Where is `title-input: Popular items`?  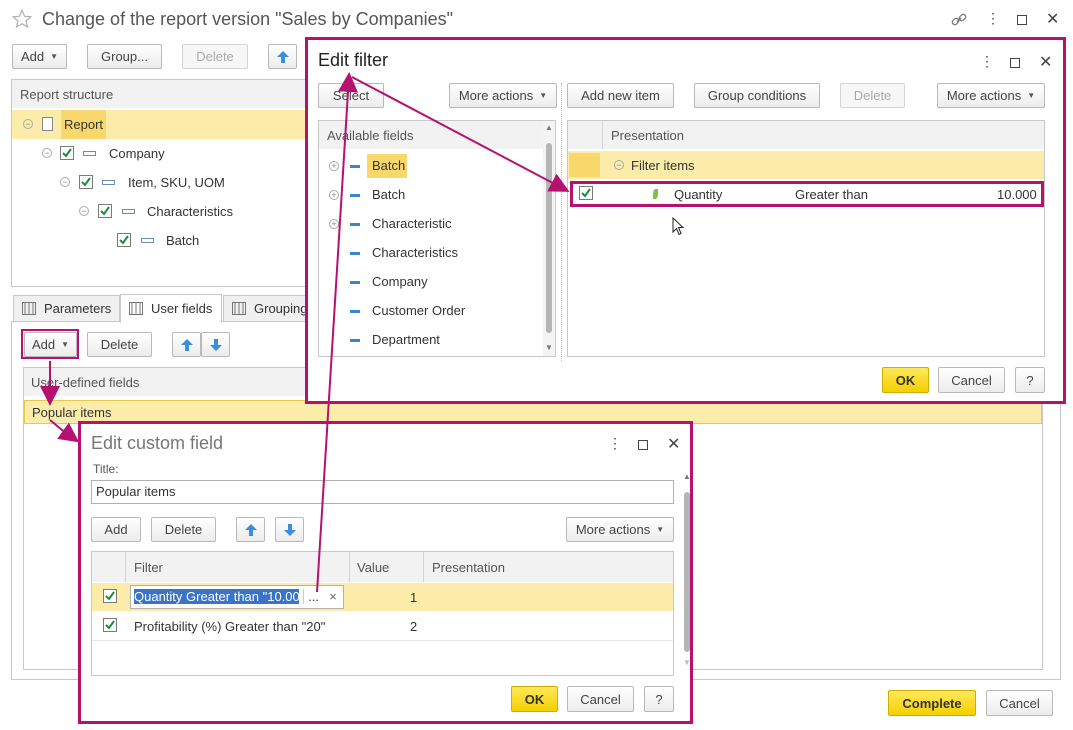
title-input: Popular items is located at coordinates (382, 492).